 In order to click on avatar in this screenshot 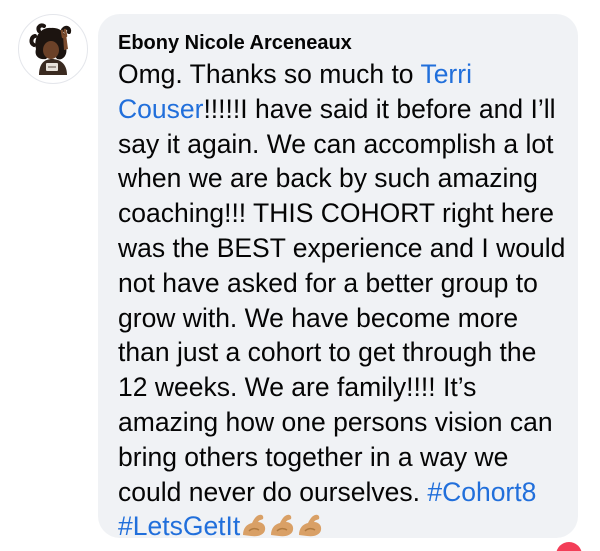, I will do `click(53, 49)`.